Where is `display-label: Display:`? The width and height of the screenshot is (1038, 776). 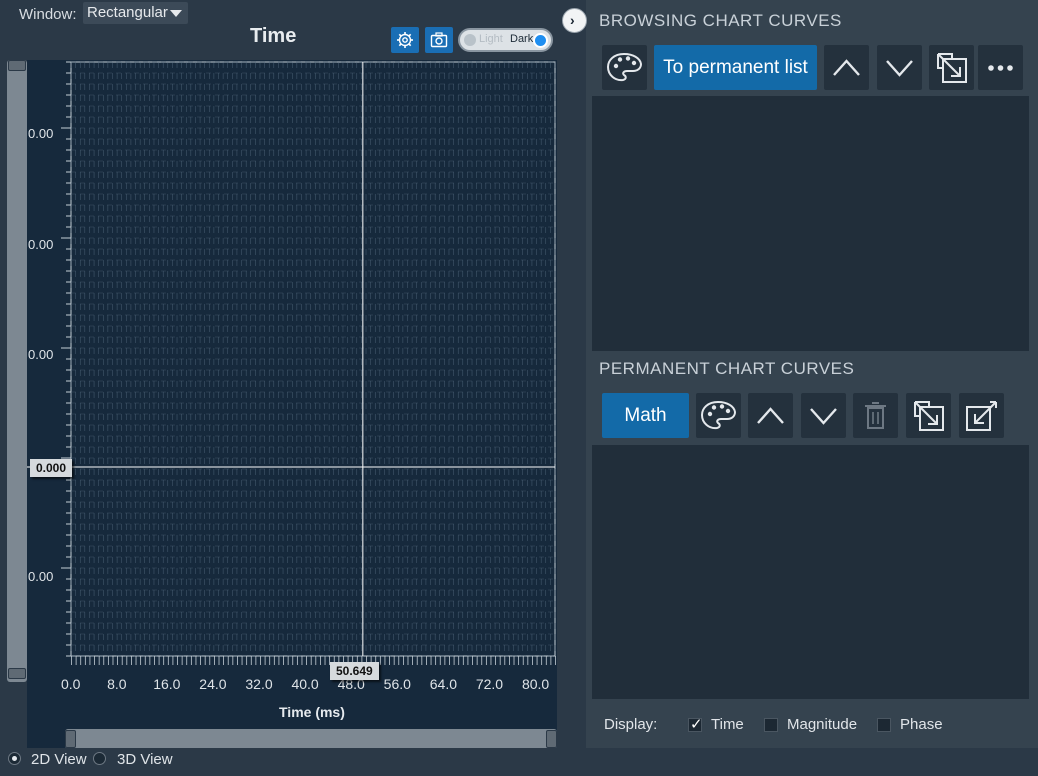
display-label: Display: is located at coordinates (631, 724).